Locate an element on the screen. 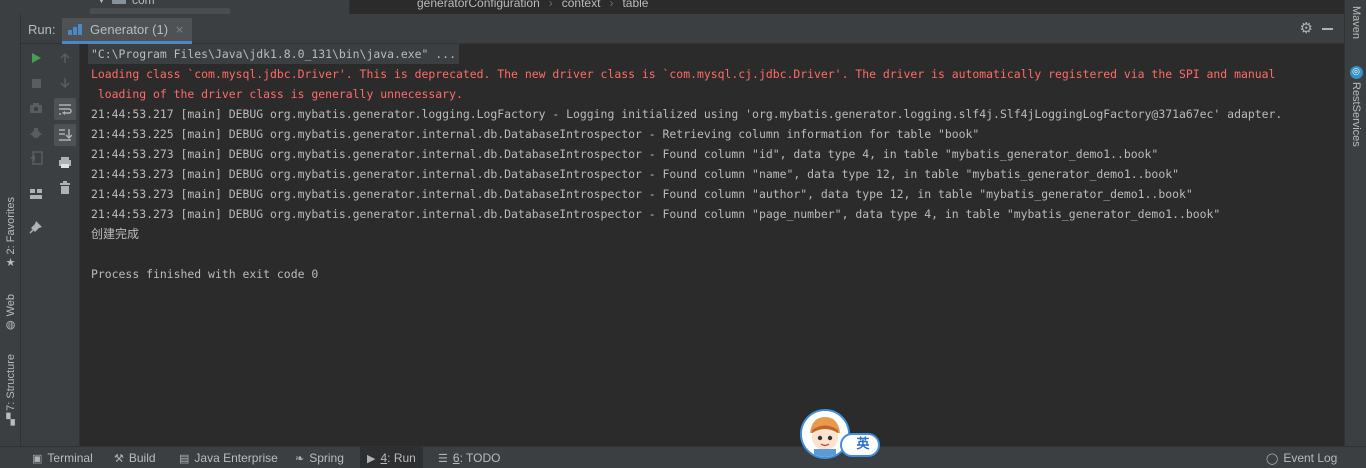  web-tab: Web ◍ is located at coordinates (10, 312).